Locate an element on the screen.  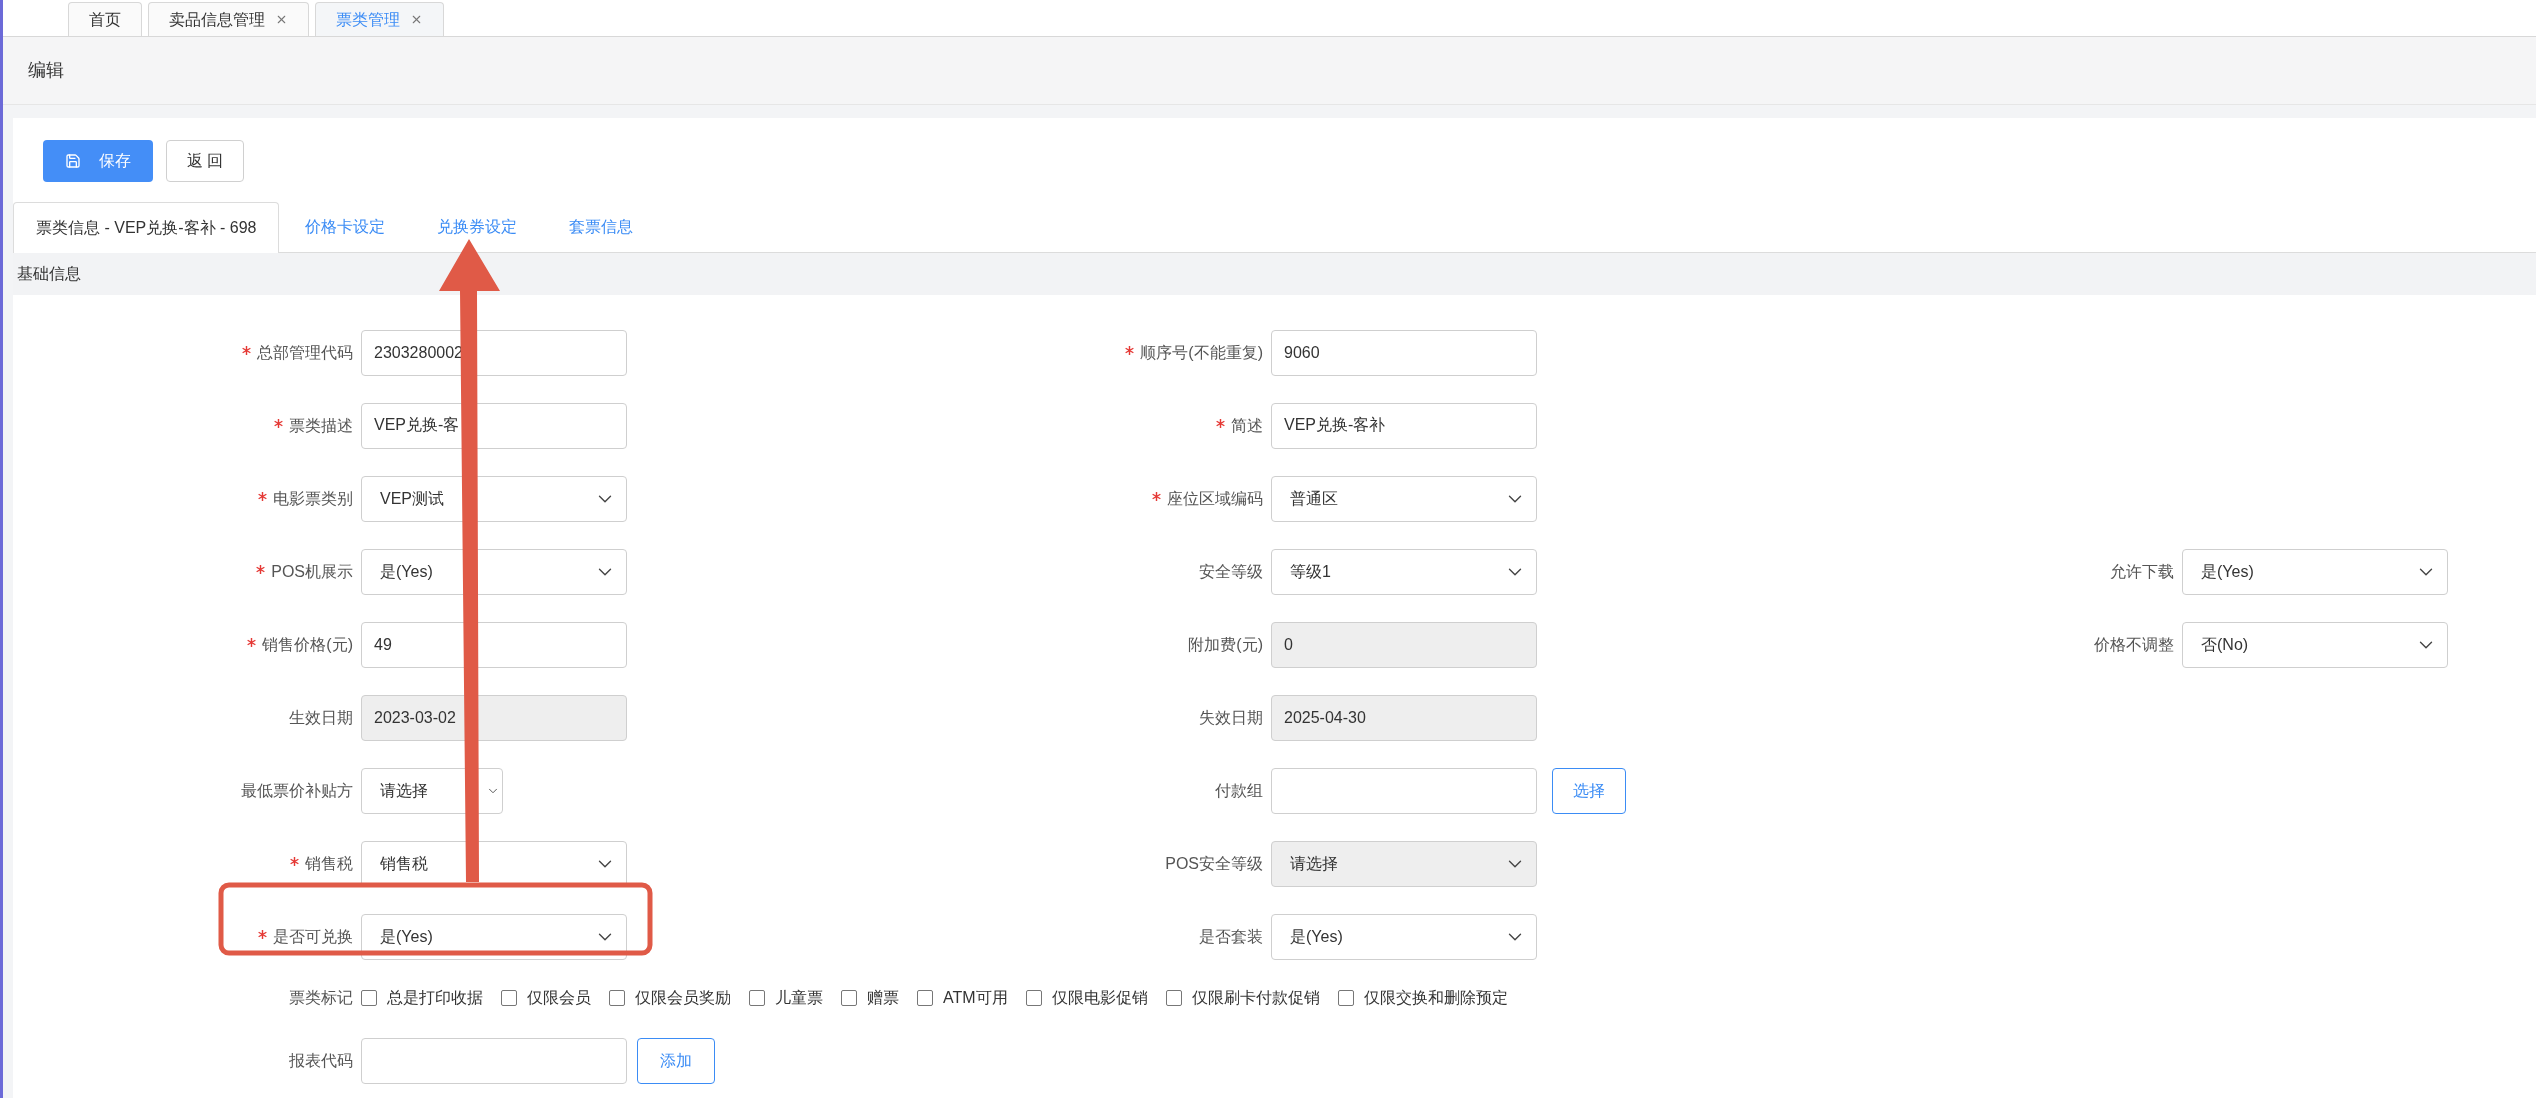
text-field: VEP兑换-客补 is located at coordinates (1404, 425).